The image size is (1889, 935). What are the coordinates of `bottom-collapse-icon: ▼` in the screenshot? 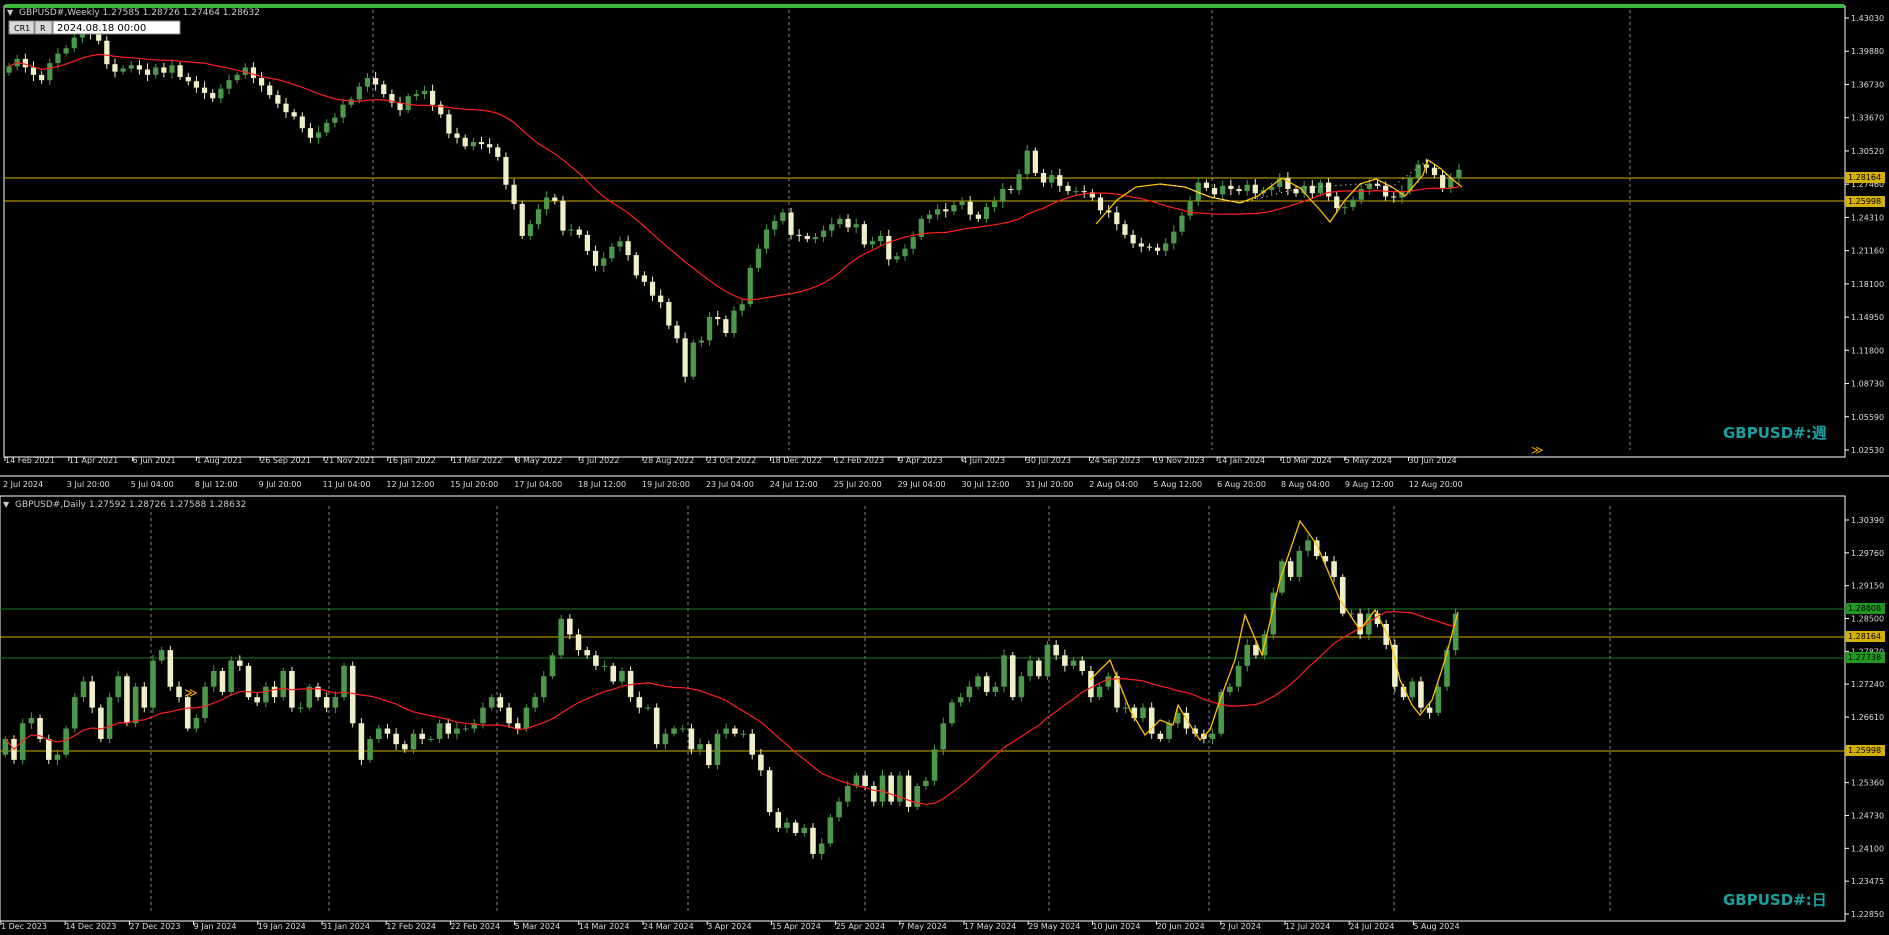 It's located at (6, 504).